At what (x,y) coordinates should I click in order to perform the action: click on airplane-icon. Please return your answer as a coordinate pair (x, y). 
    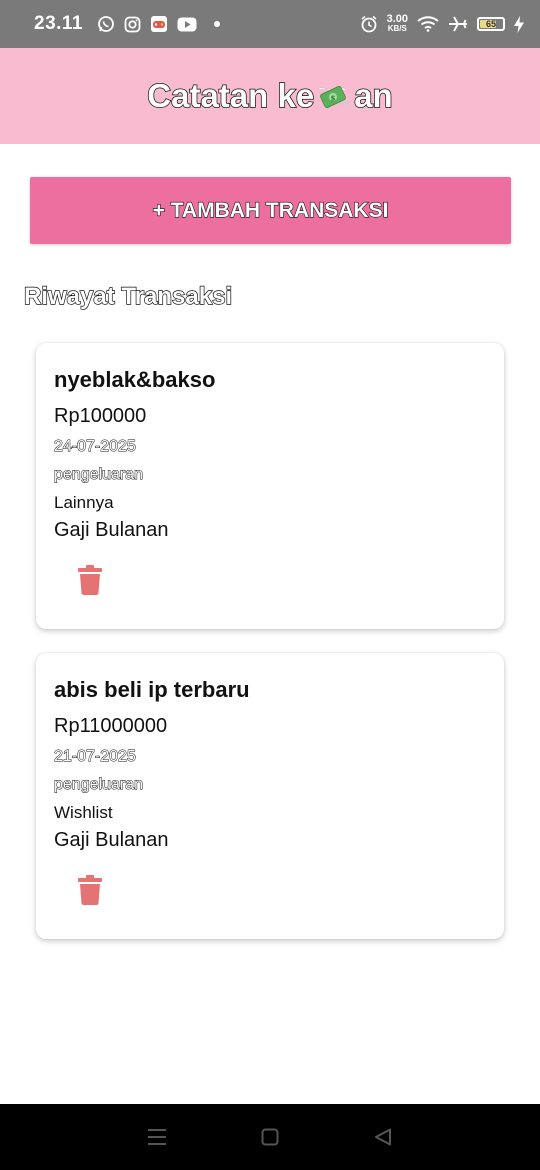
    Looking at the image, I should click on (458, 24).